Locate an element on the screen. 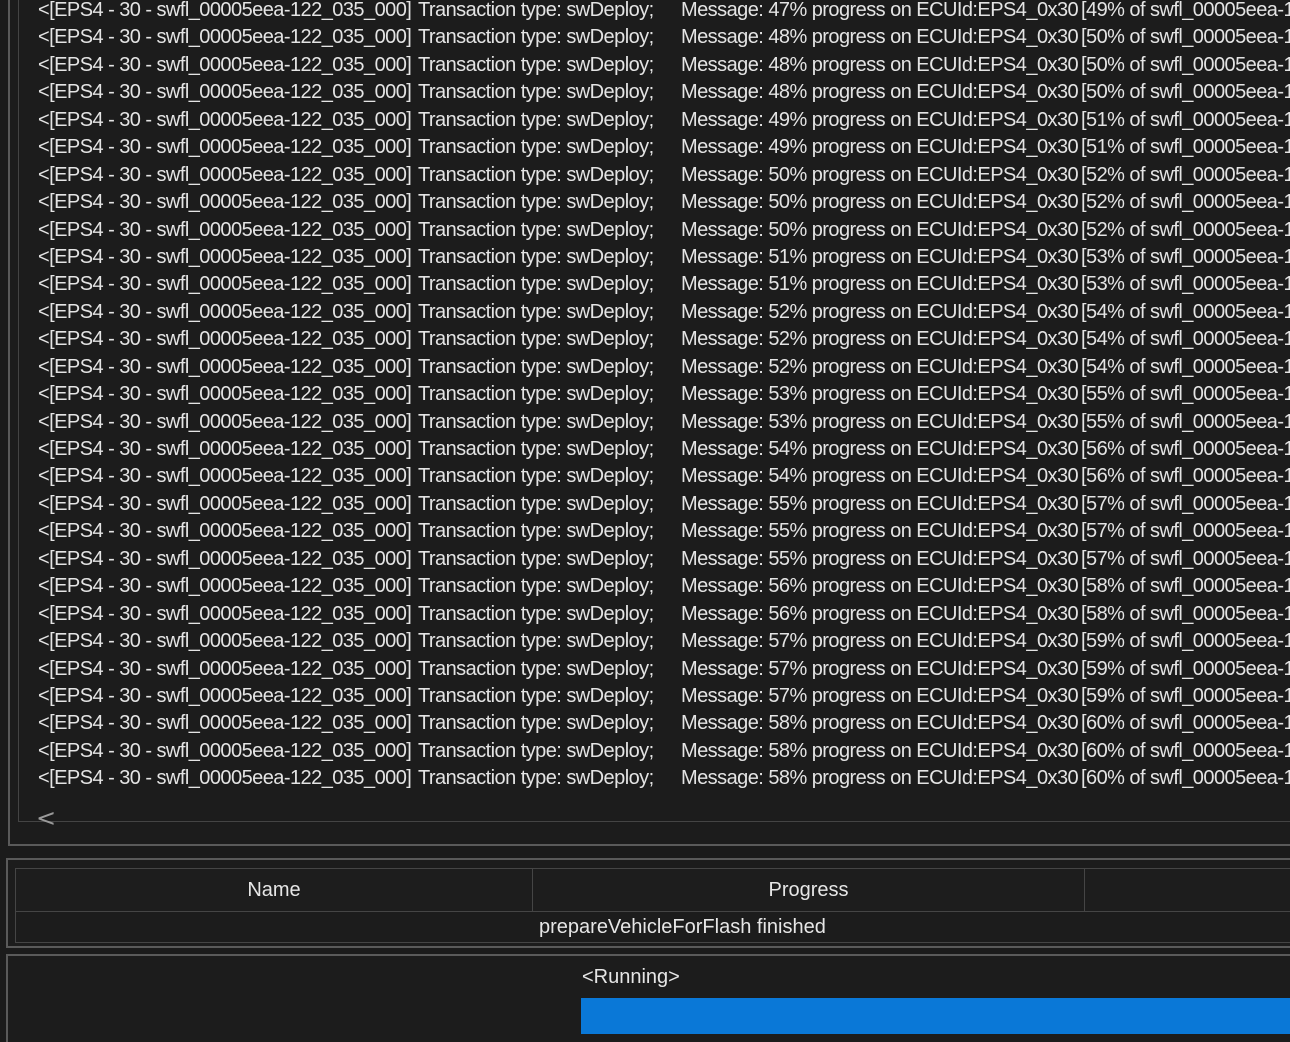  column-header-progress: Progress is located at coordinates (808, 890).